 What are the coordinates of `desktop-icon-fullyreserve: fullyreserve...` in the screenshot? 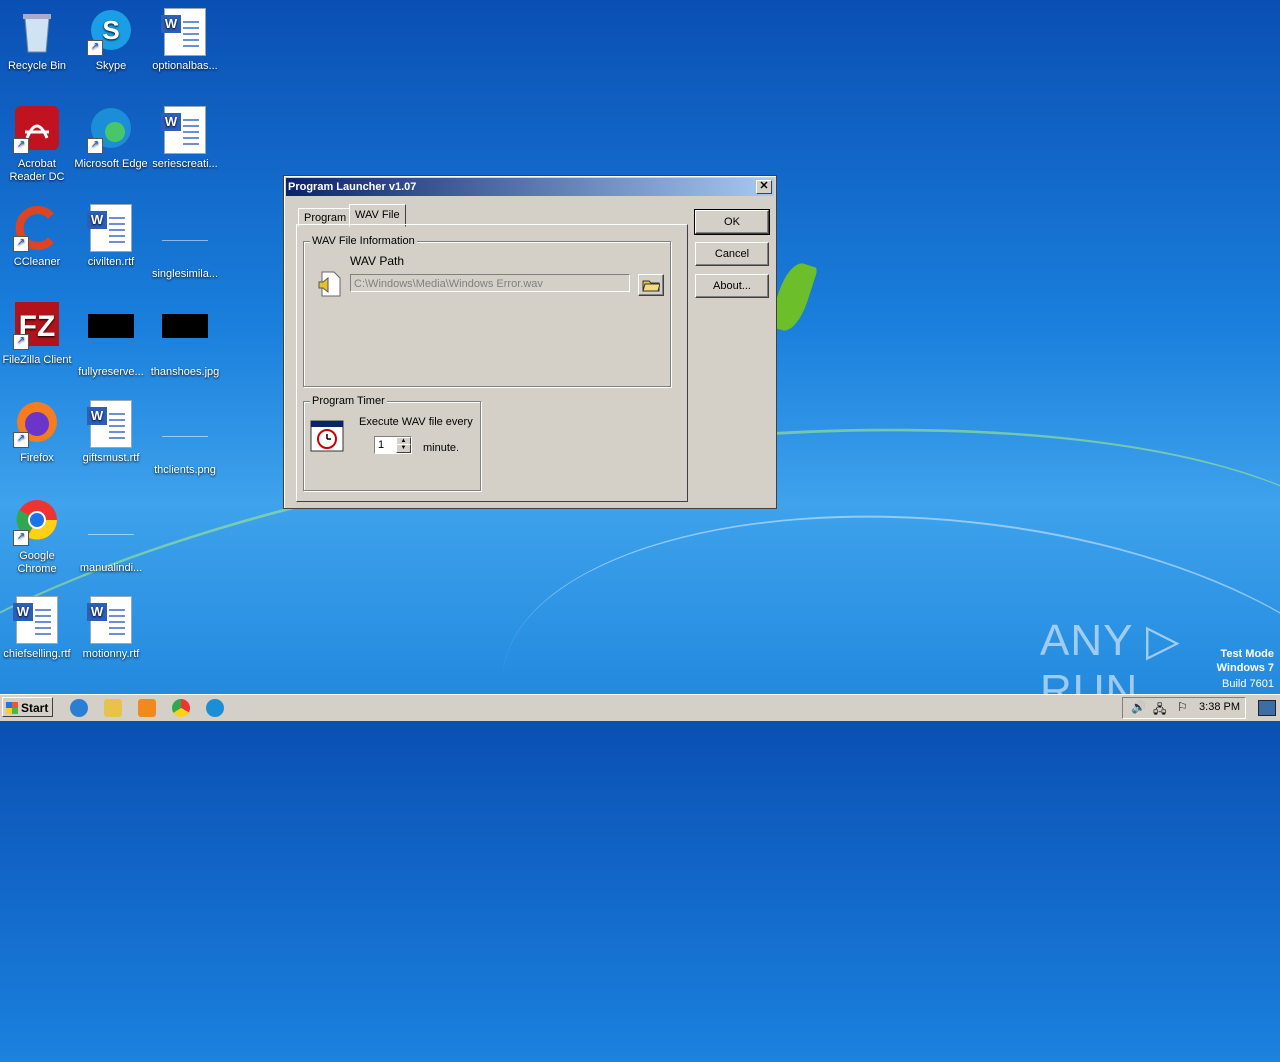 It's located at (111, 340).